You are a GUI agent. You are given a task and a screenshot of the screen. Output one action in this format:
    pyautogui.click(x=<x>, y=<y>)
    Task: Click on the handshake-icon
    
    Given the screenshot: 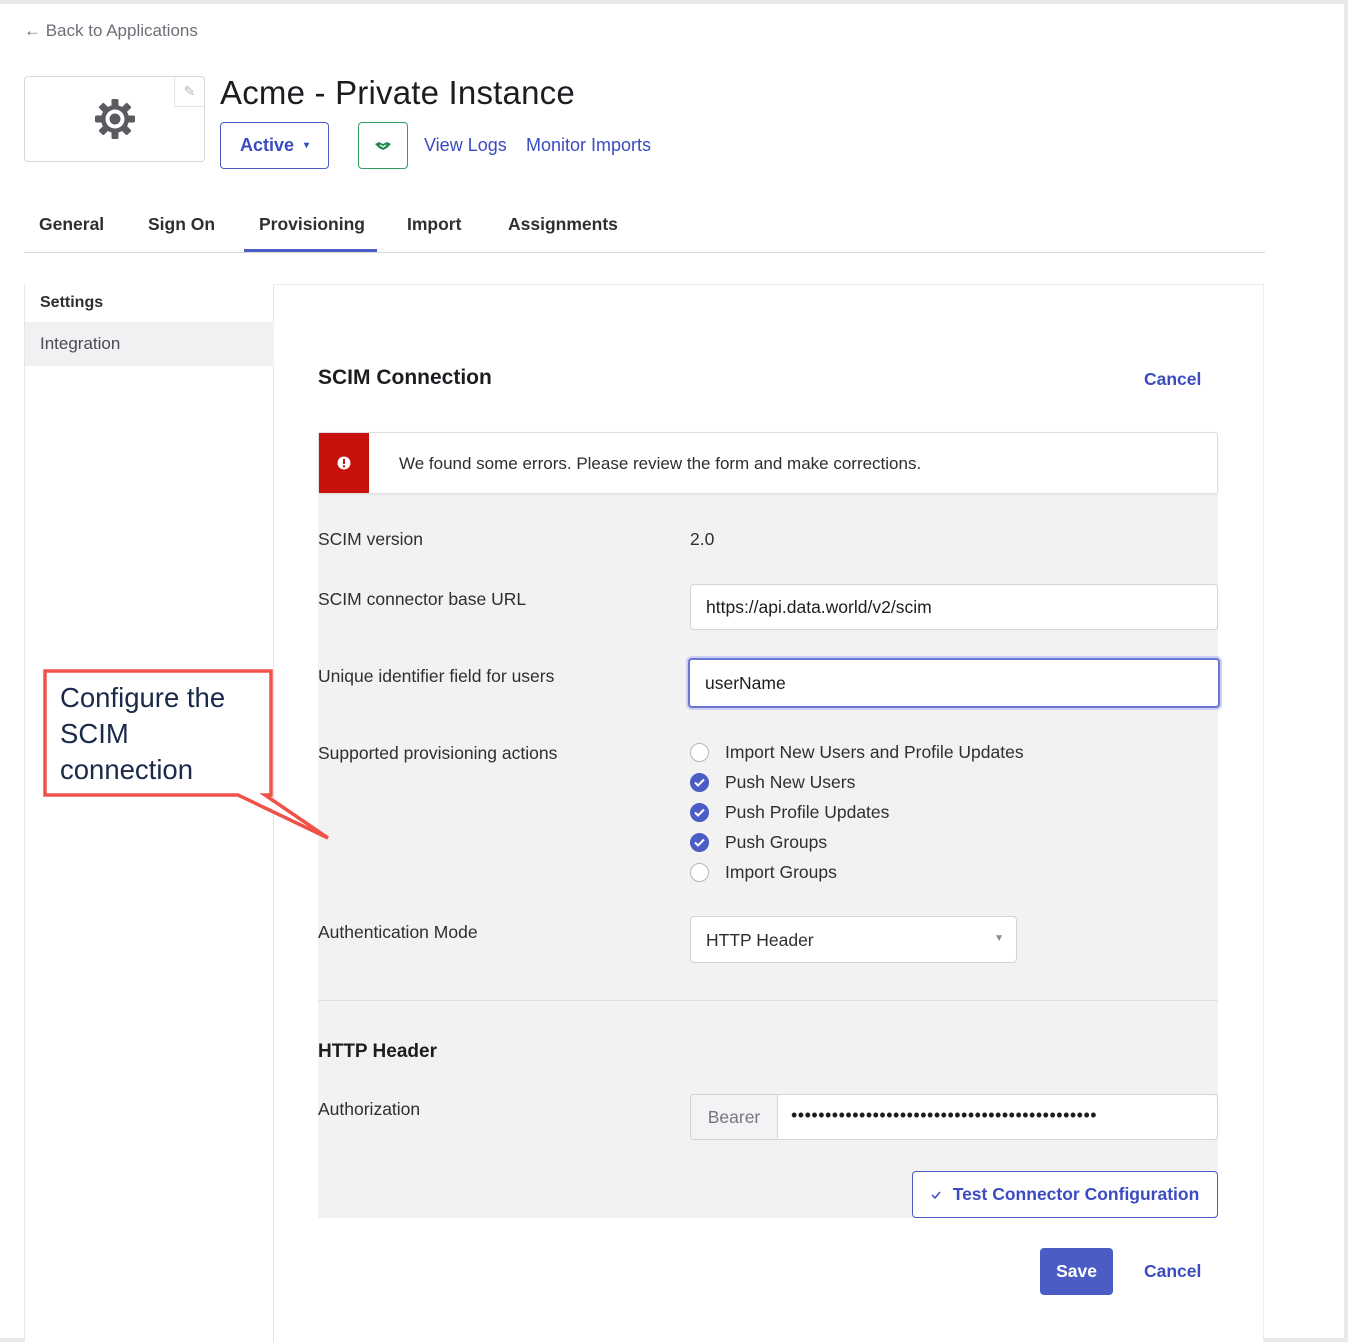 What is the action you would take?
    pyautogui.click(x=383, y=145)
    